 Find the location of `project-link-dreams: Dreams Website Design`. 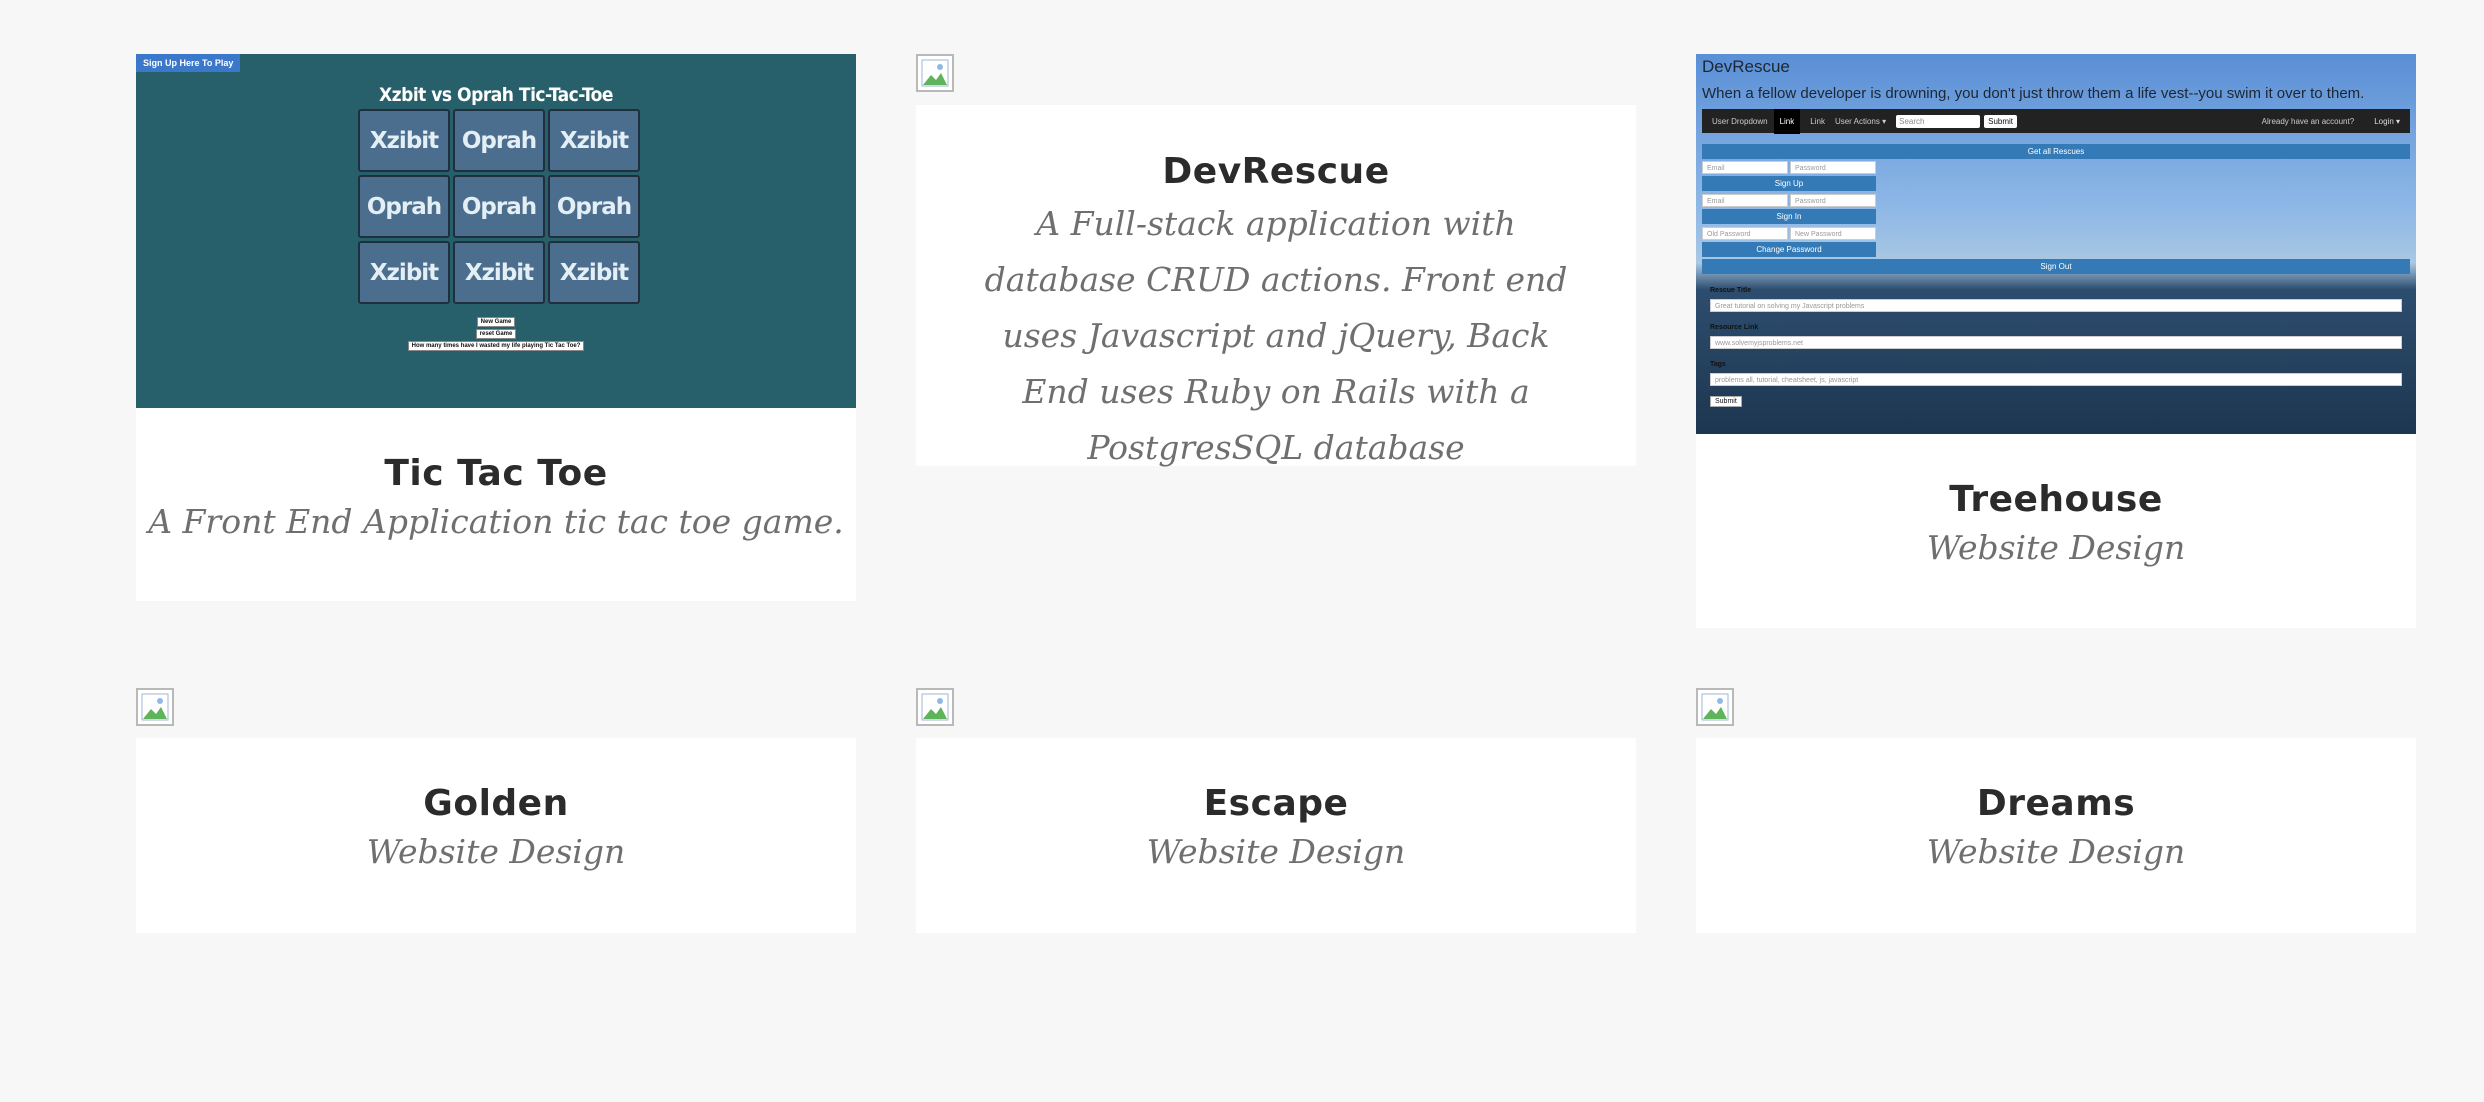

project-link-dreams: Dreams Website Design is located at coordinates (2056, 810).